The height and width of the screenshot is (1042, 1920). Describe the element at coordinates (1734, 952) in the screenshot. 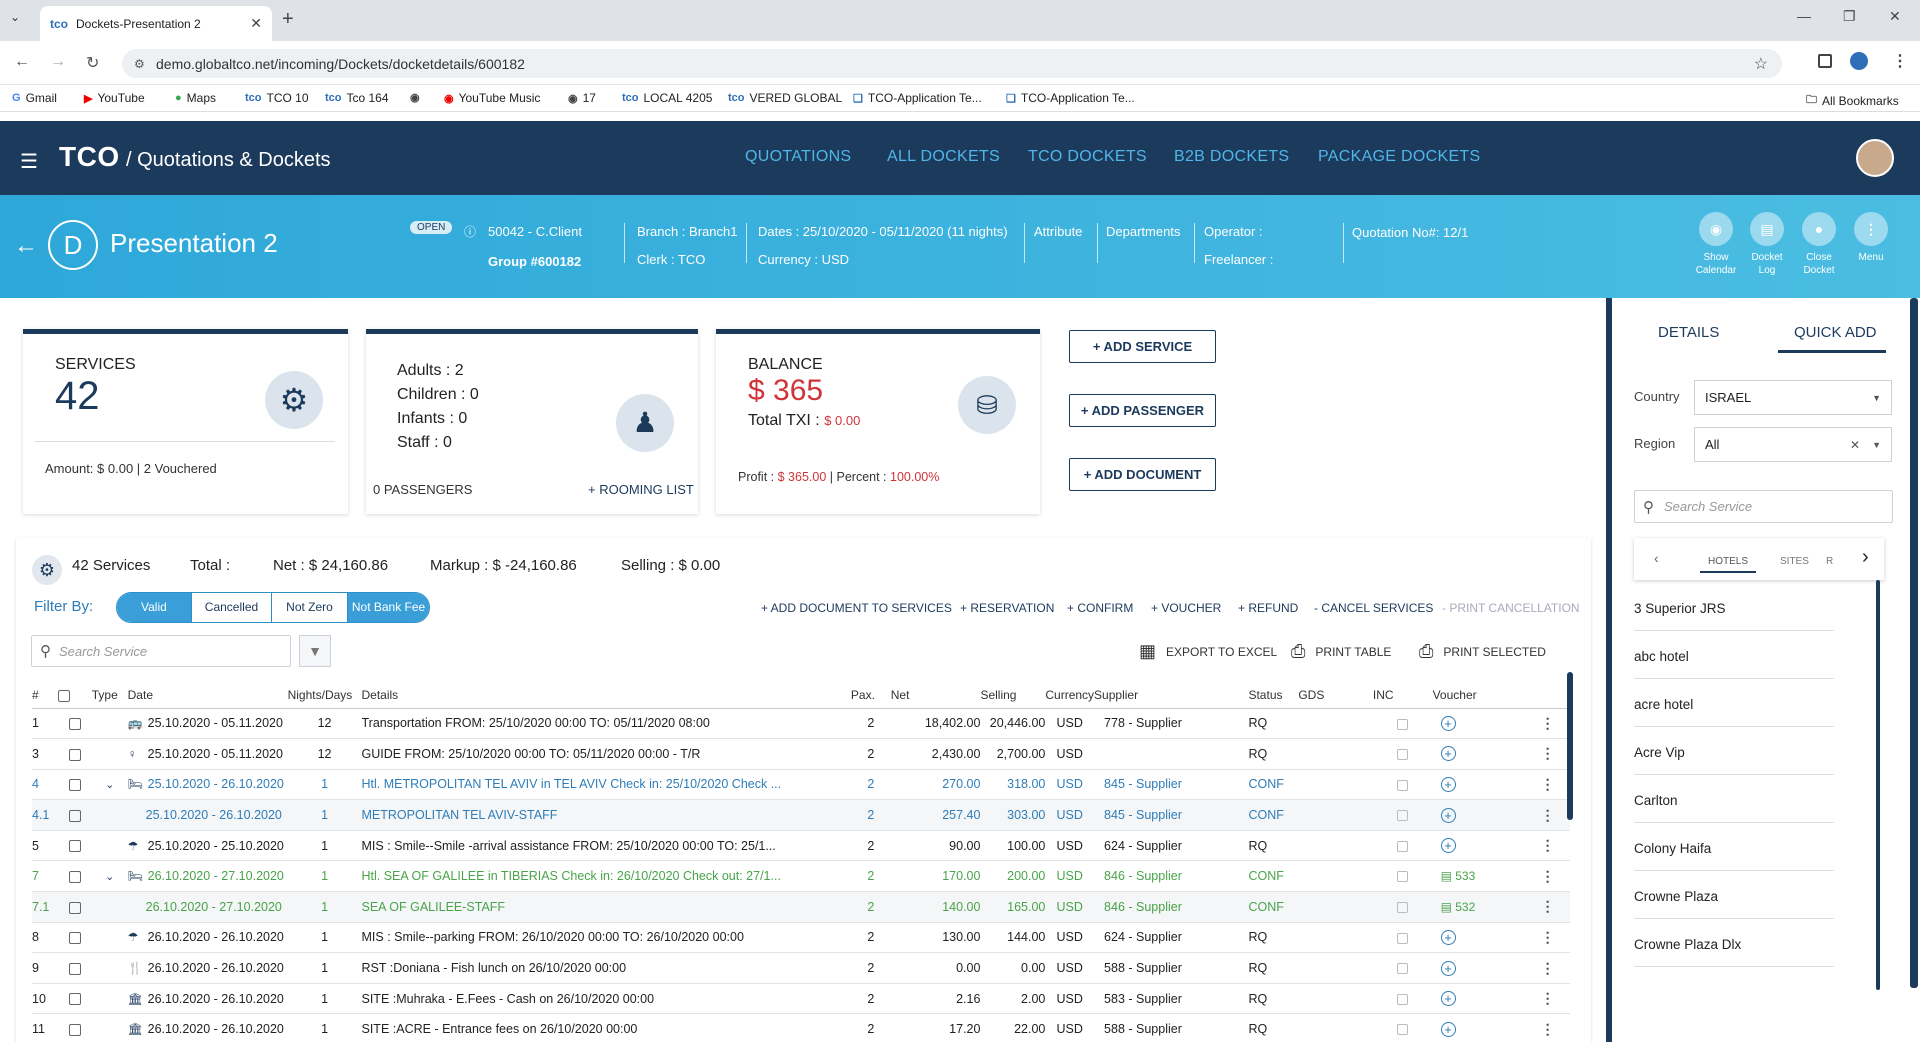

I see `list-item: Crowne Plaza Dlx` at that location.